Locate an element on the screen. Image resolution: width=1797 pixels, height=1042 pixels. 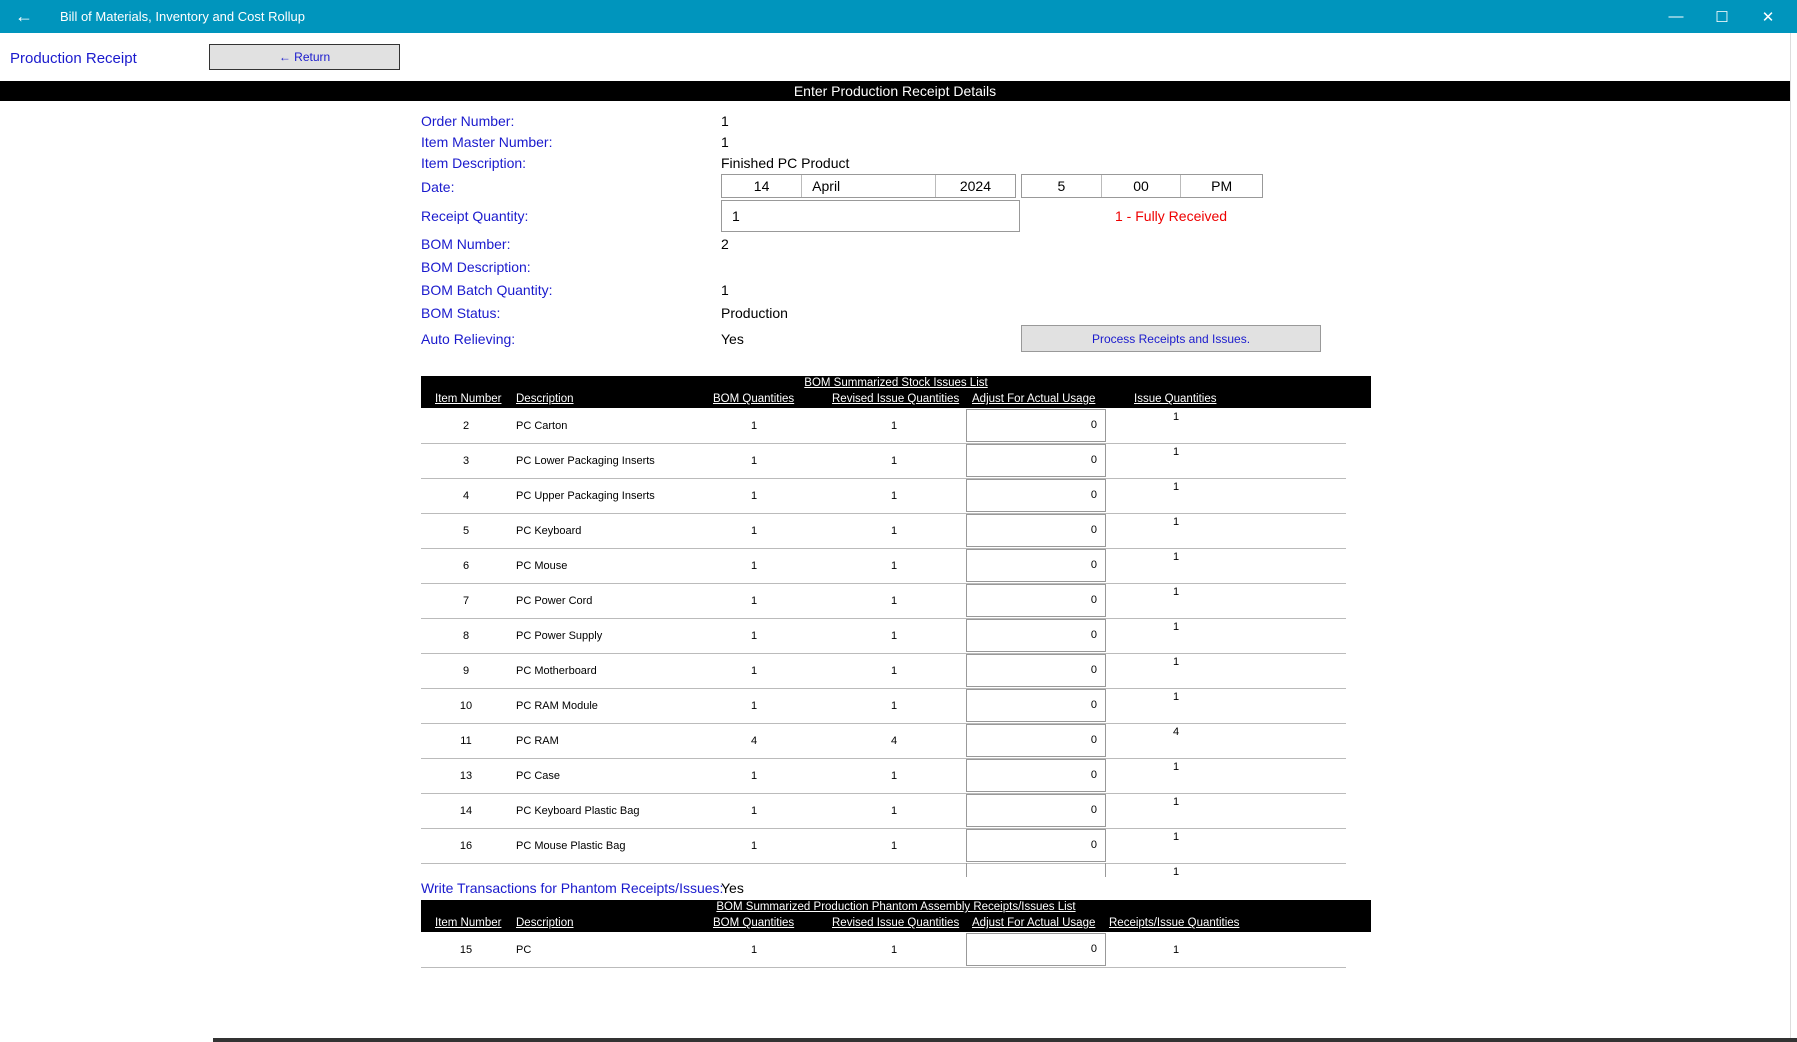
table-row: 6 PC Mouse 1 1 0 1 is located at coordinates (883, 566).